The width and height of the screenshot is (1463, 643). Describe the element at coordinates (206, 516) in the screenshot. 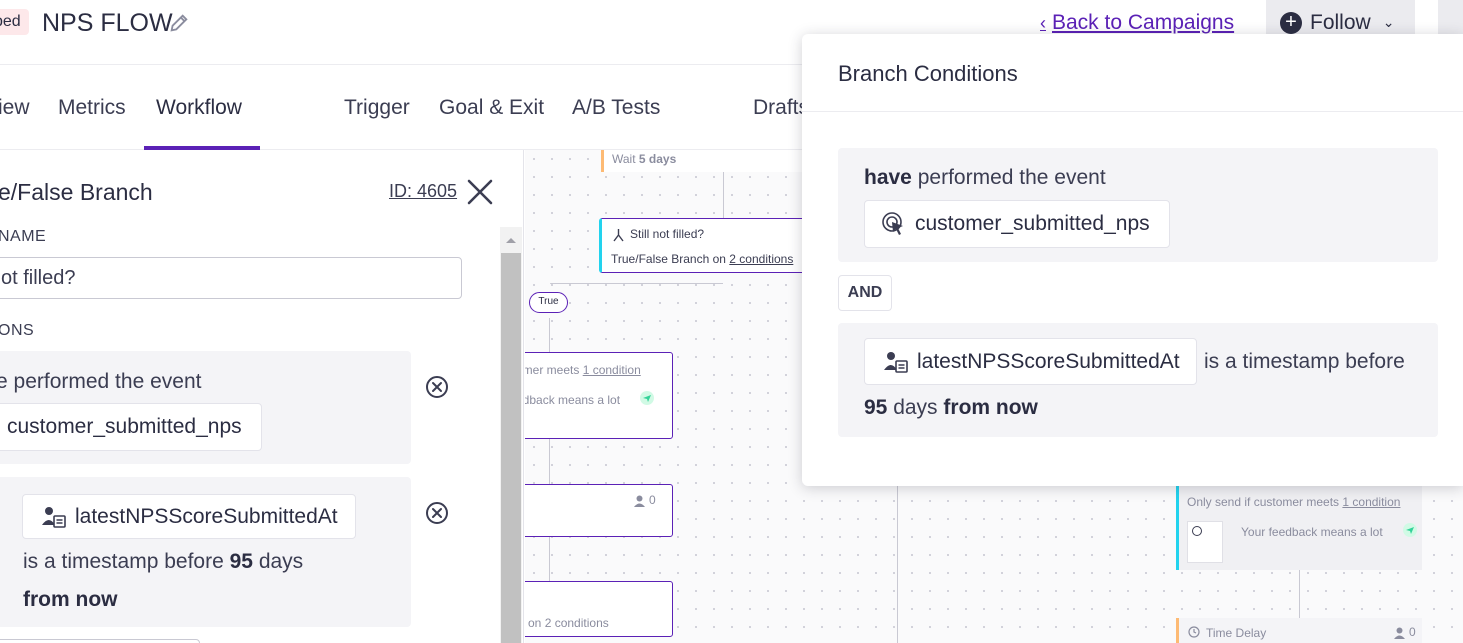

I see `attribute-name: latestNPSScoreSubmittedAt` at that location.